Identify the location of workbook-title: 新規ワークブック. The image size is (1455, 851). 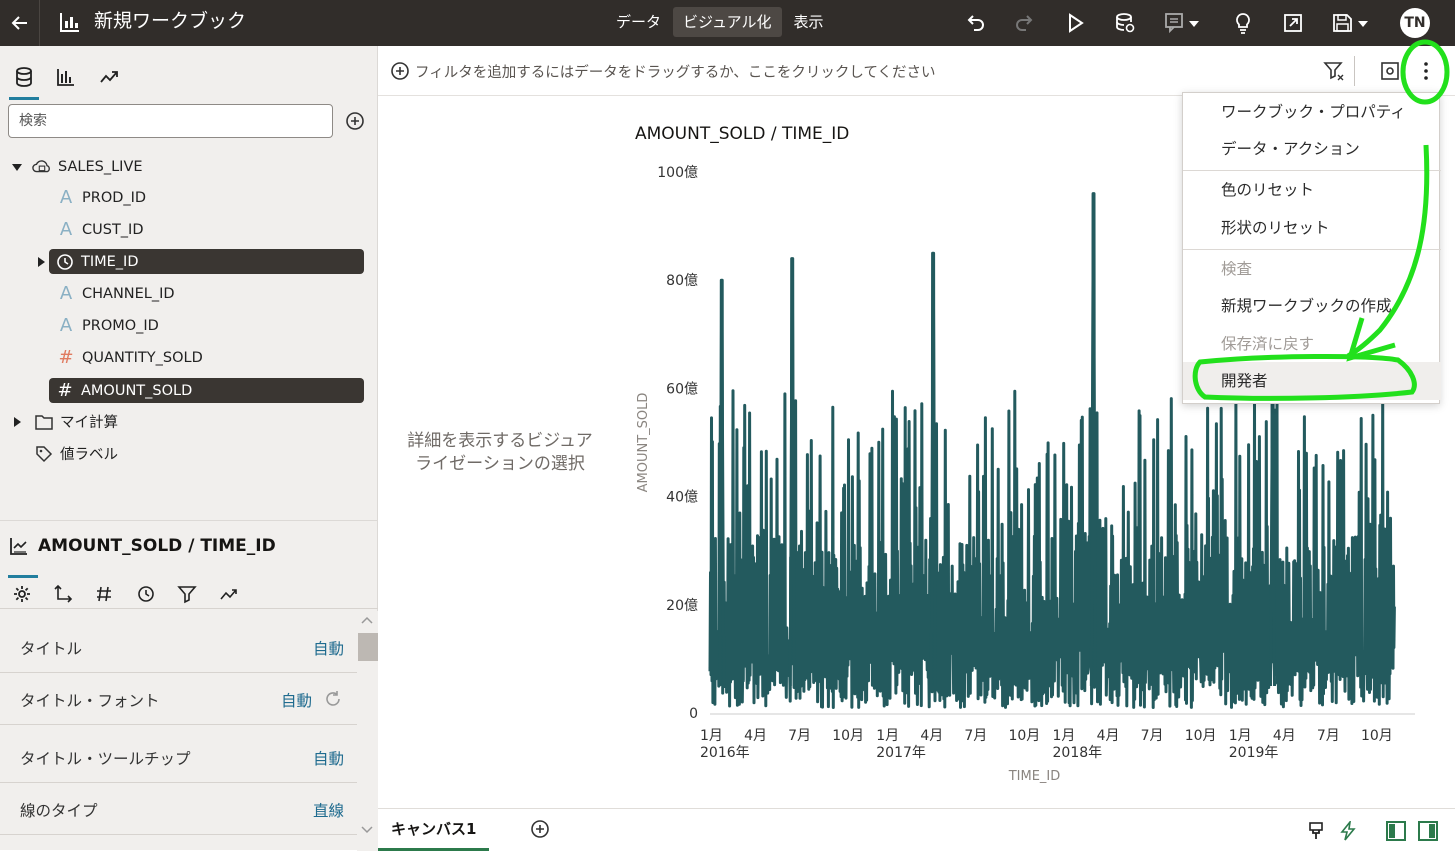
(170, 21).